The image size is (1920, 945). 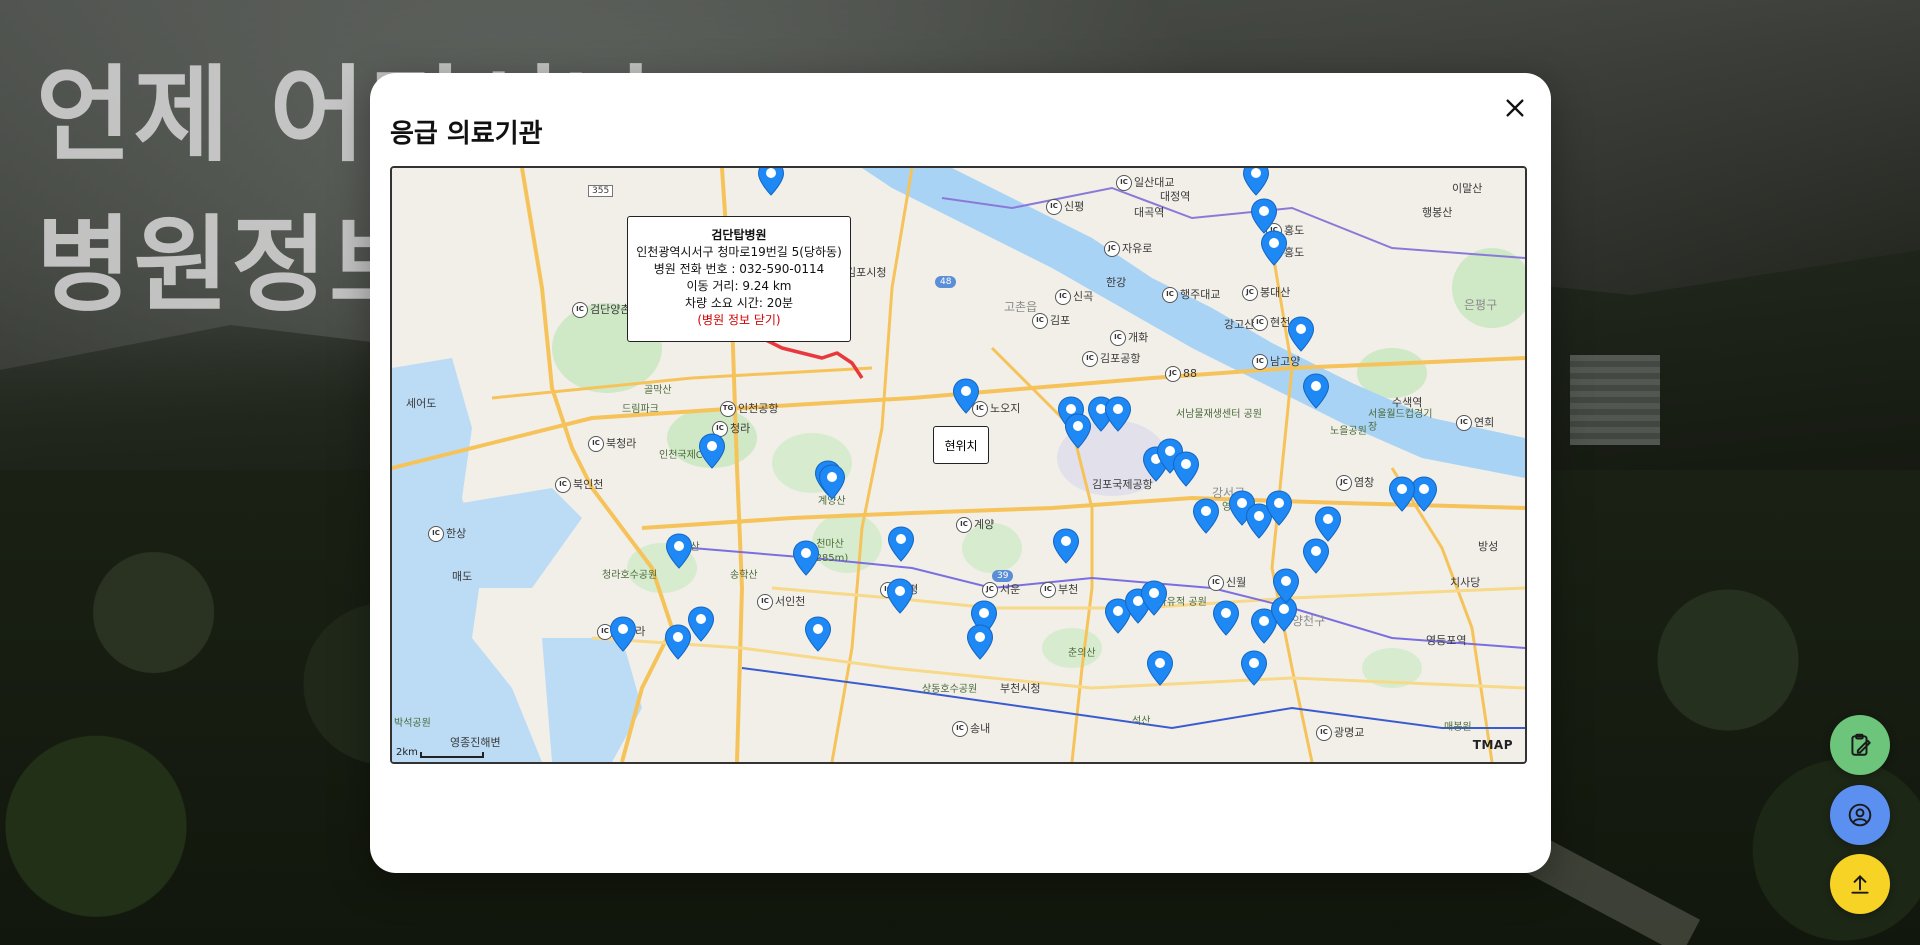 I want to click on map-brand-logo: TMAP, so click(x=1492, y=745).